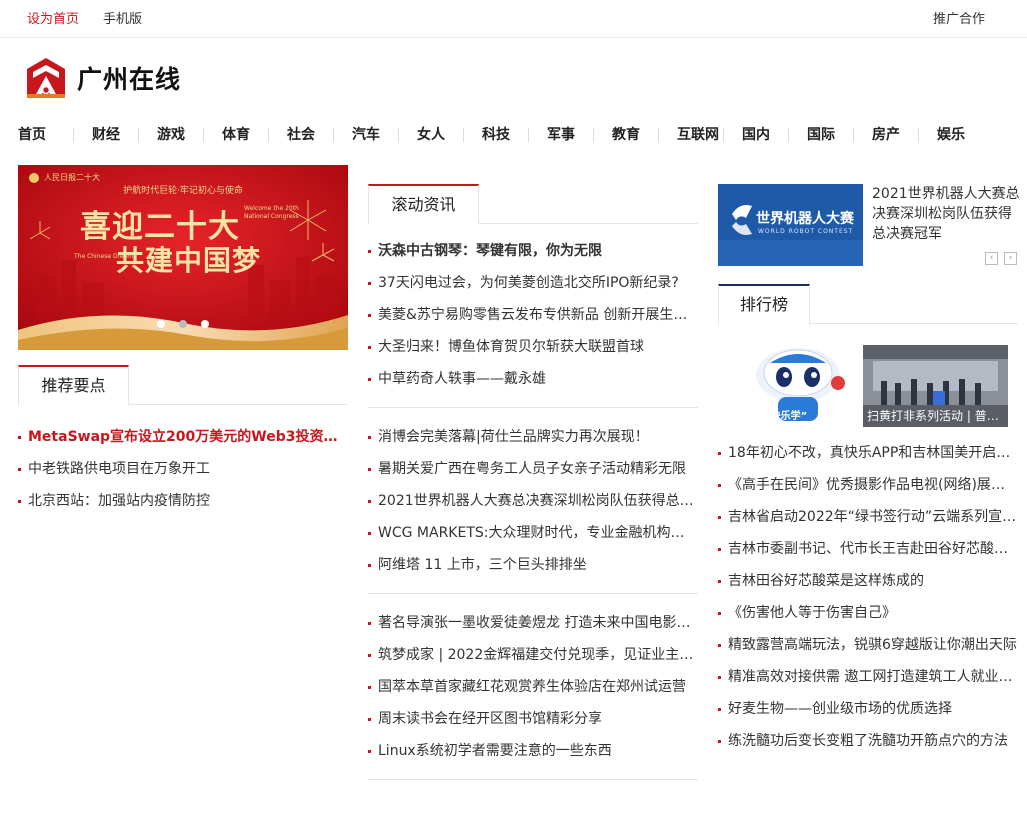  I want to click on nav-item-entertainment: 娱乐, so click(951, 134).